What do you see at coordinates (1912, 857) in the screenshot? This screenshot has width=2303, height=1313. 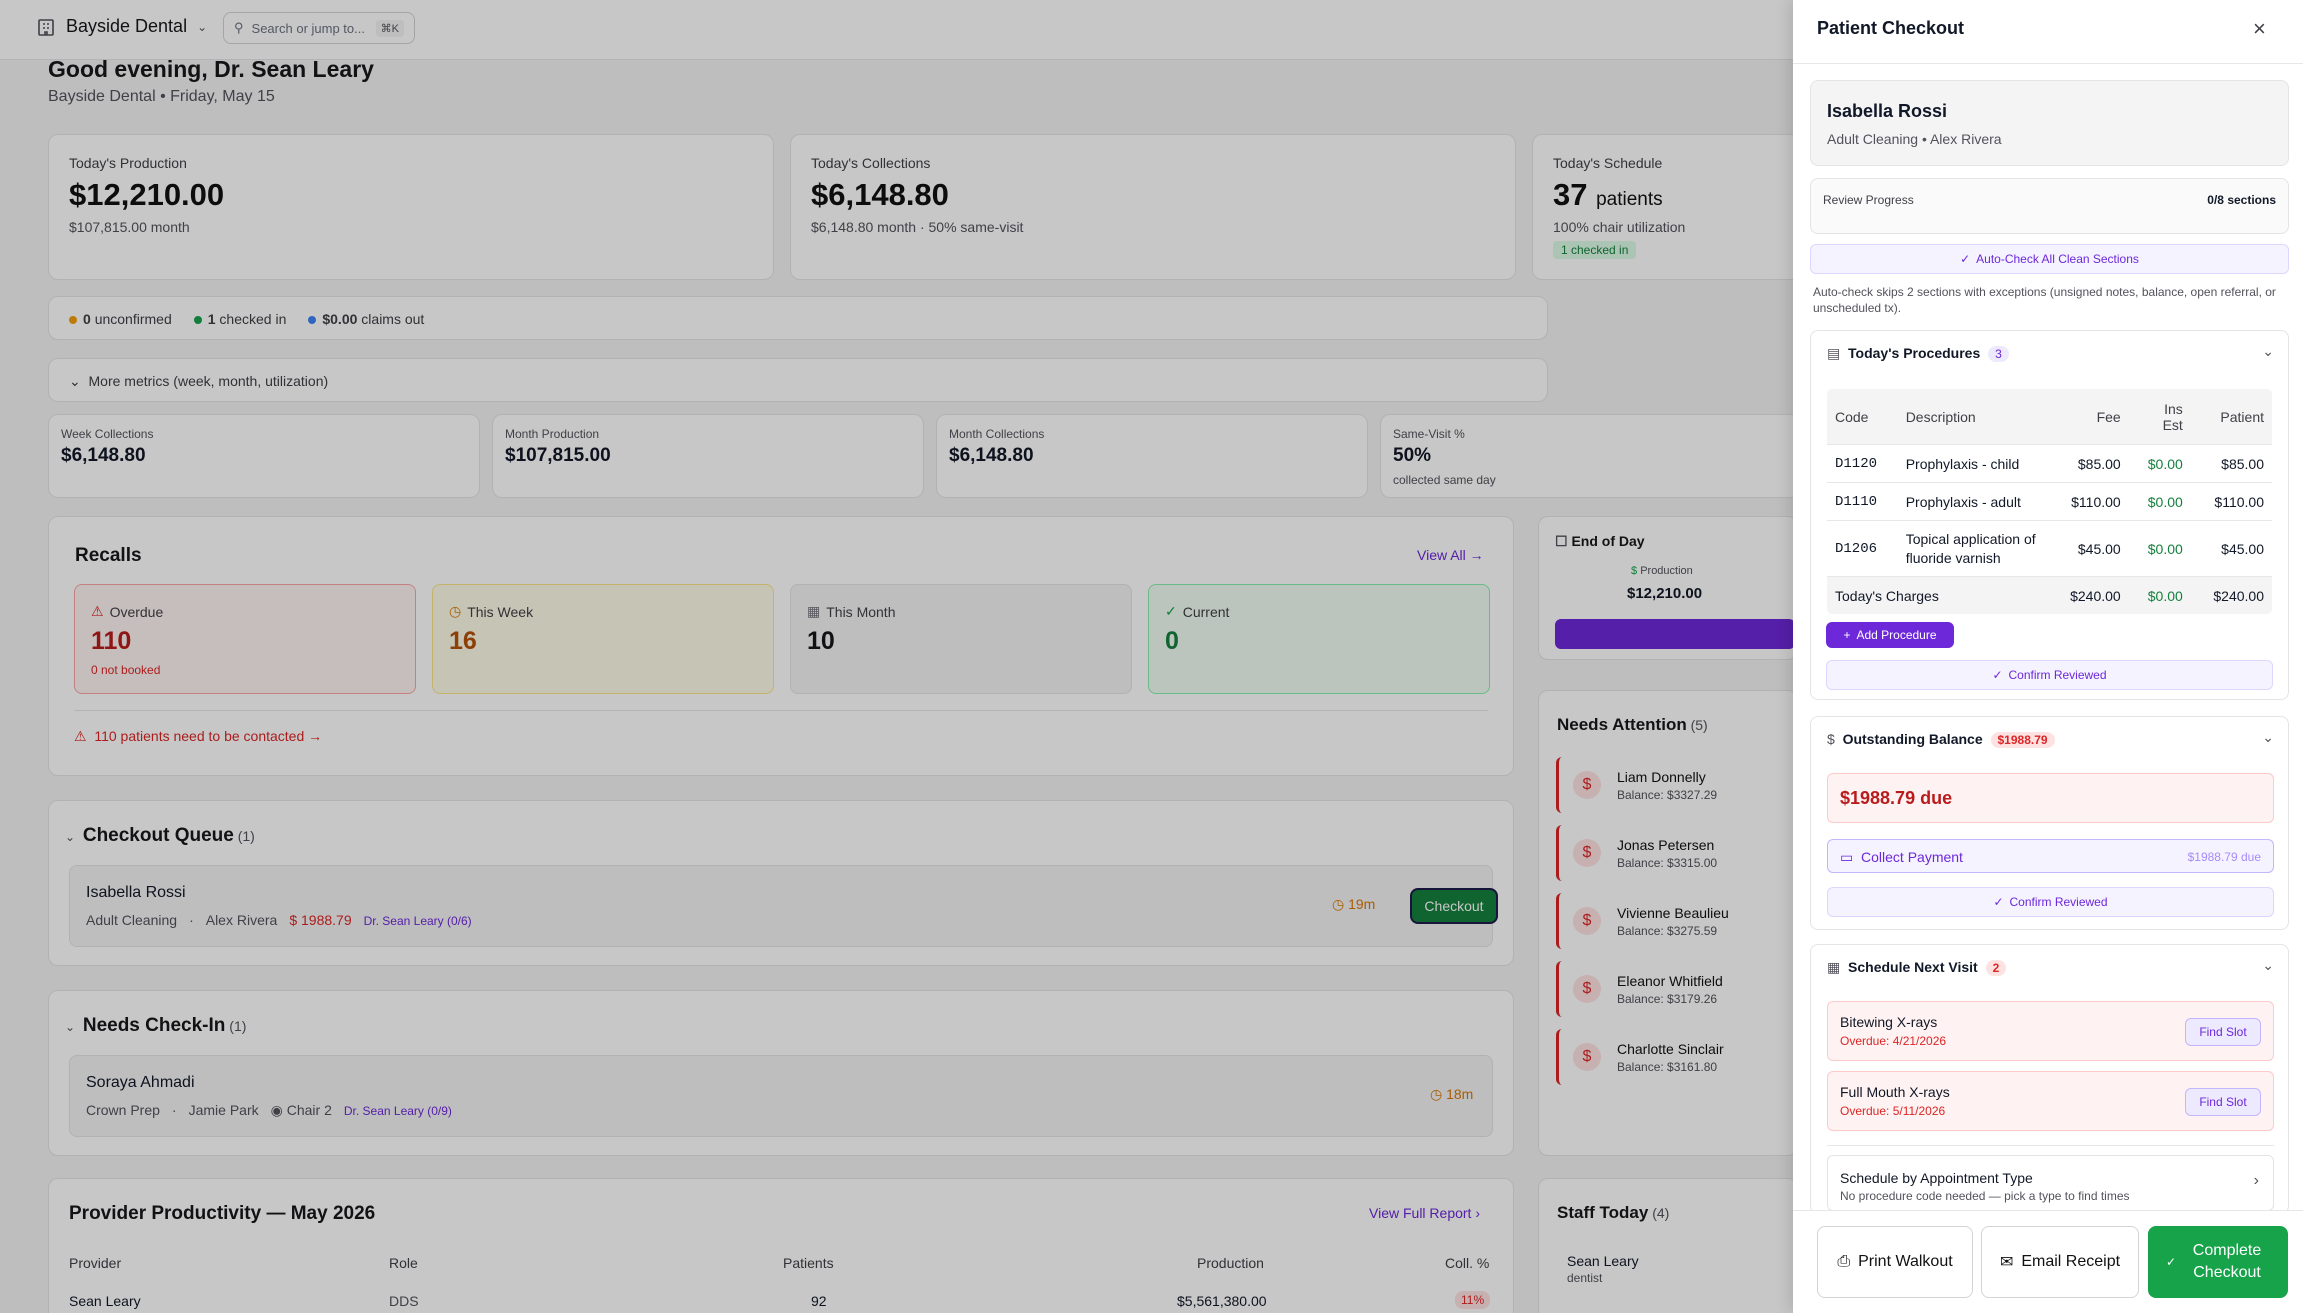 I see `button-label: Collect Payment` at bounding box center [1912, 857].